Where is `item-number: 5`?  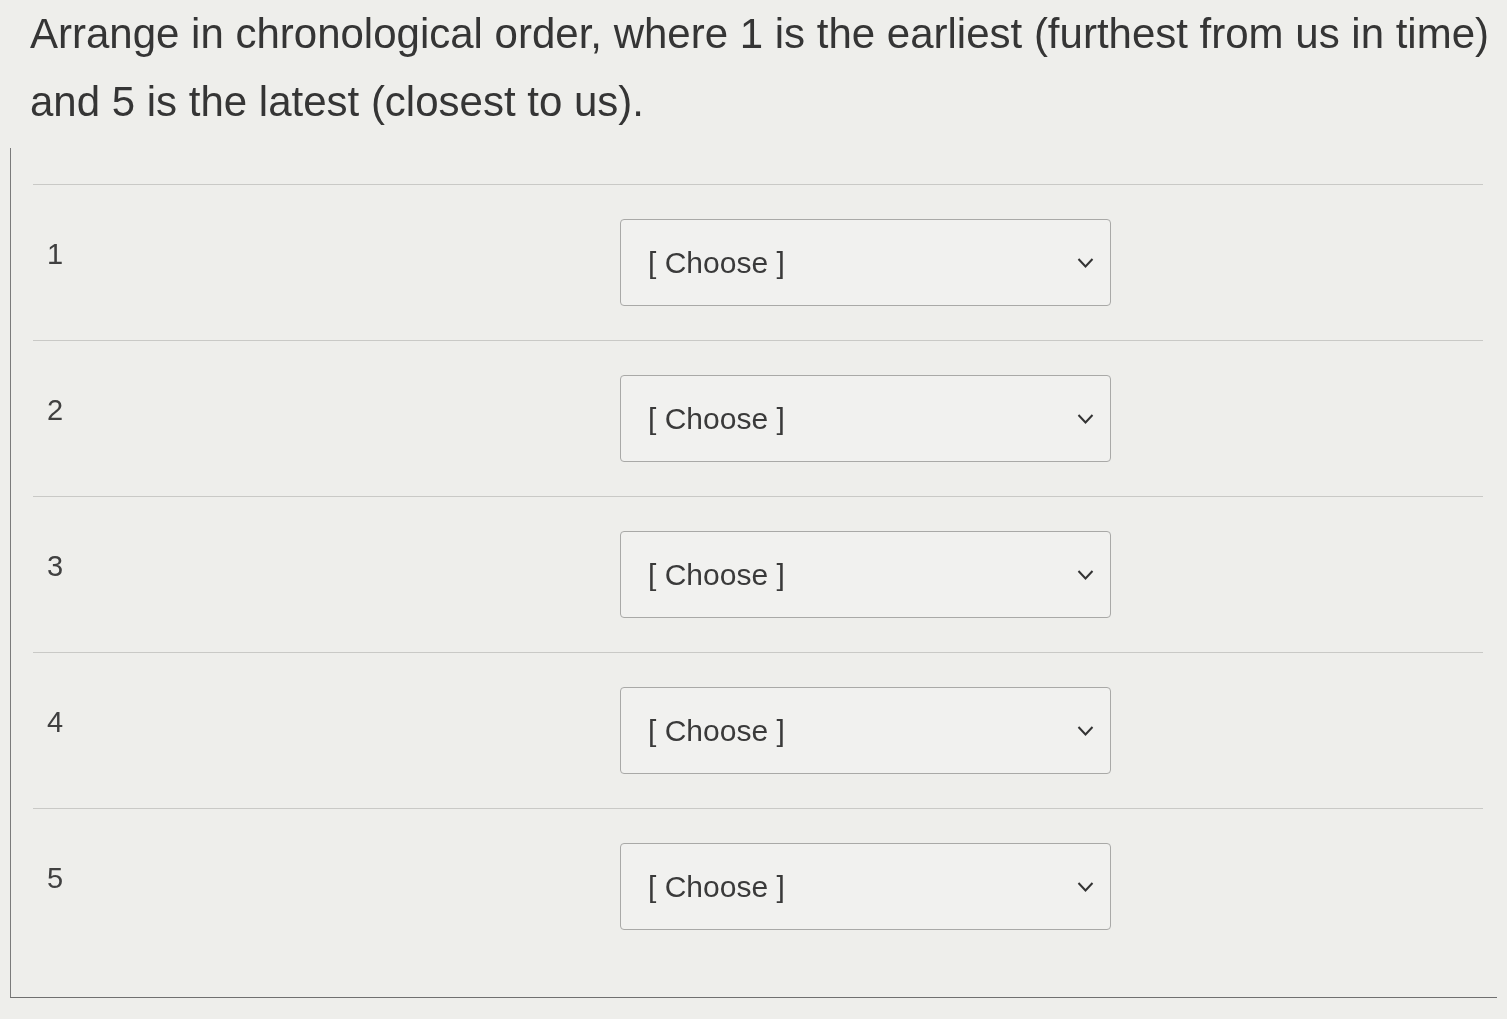
item-number: 5 is located at coordinates (55, 878).